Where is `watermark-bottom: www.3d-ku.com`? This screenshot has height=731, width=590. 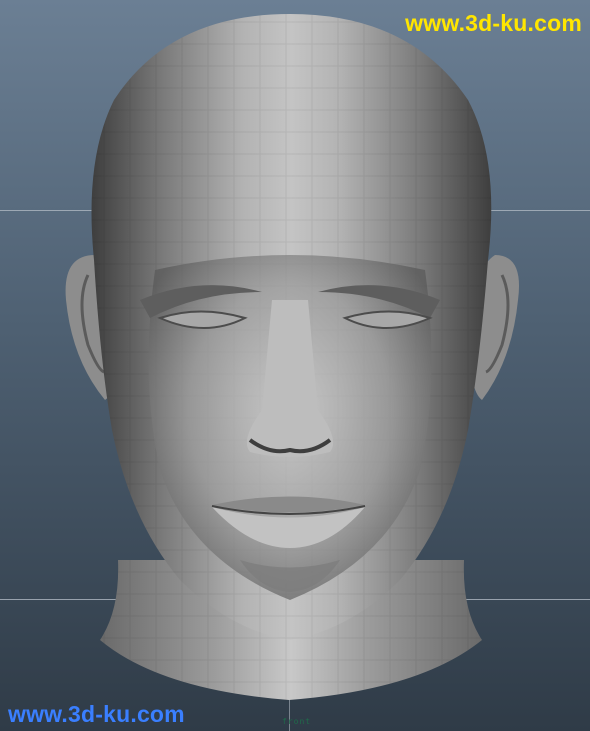 watermark-bottom: www.3d-ku.com is located at coordinates (96, 714).